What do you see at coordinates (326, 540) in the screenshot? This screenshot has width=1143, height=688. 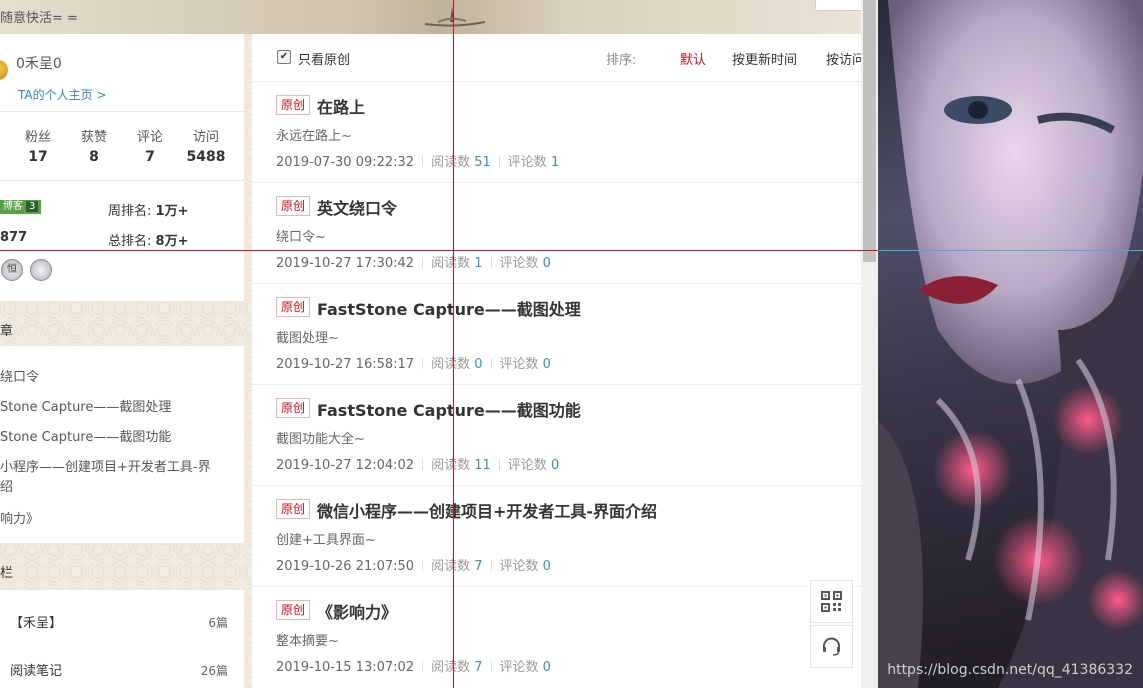 I see `article-description: 创建+工具界面~` at bounding box center [326, 540].